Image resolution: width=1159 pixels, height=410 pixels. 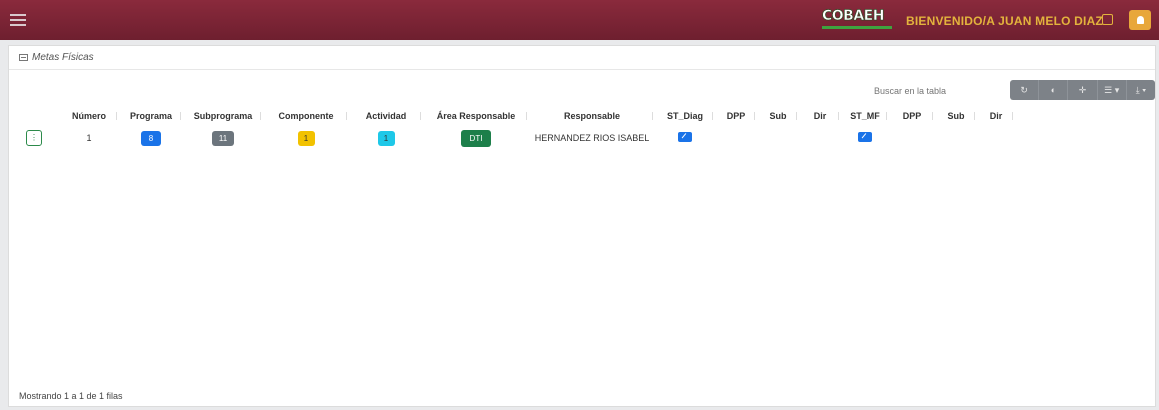 What do you see at coordinates (1141, 90) in the screenshot?
I see `export-dropdown-button: ⤓ ▾` at bounding box center [1141, 90].